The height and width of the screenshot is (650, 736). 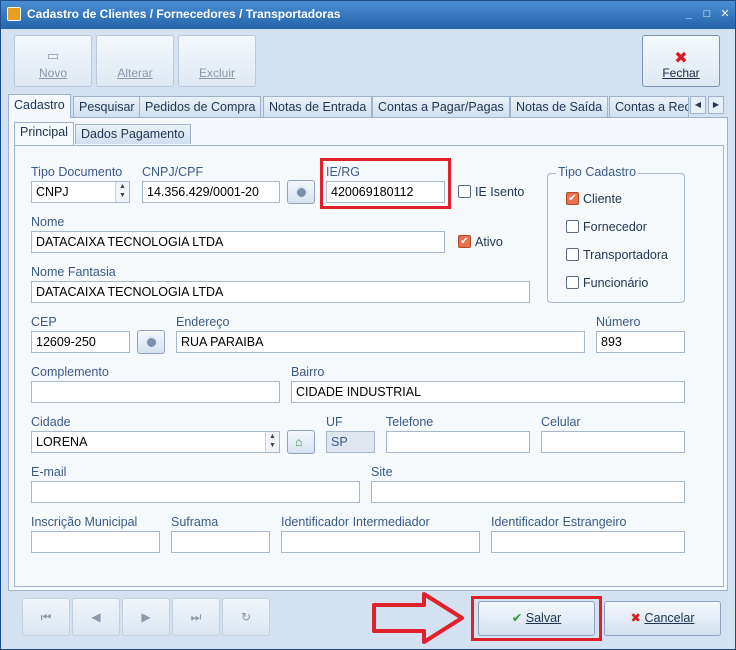 I want to click on ie-isento-label: IE Isento, so click(x=500, y=192).